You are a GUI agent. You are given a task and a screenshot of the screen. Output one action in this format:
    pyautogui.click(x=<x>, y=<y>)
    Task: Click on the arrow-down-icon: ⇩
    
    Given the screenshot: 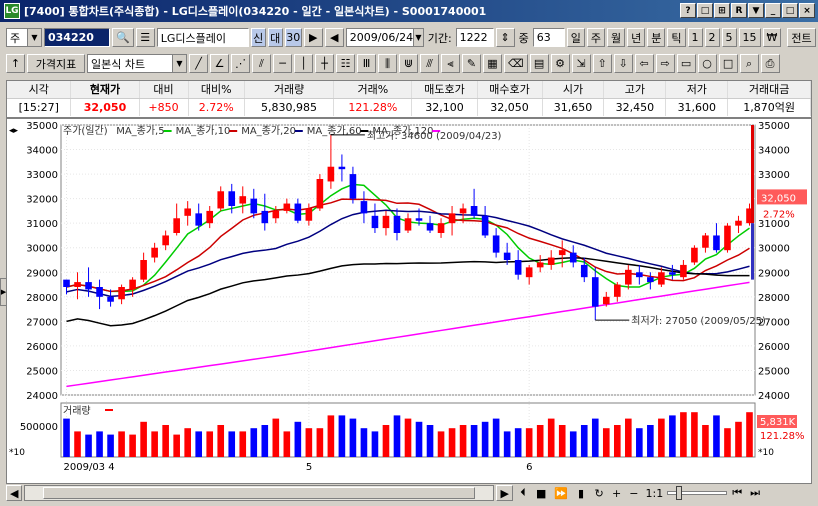 What is the action you would take?
    pyautogui.click(x=623, y=63)
    